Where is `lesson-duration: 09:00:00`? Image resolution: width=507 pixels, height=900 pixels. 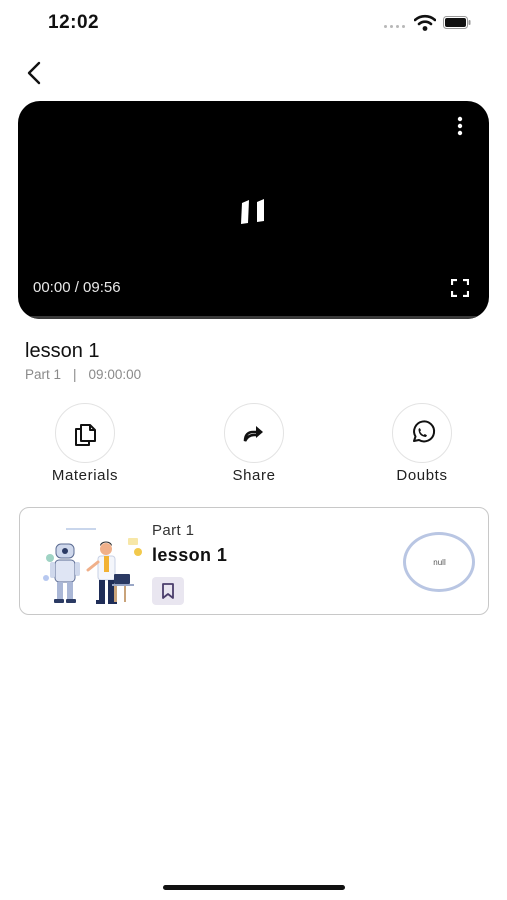
lesson-duration: 09:00:00 is located at coordinates (115, 374).